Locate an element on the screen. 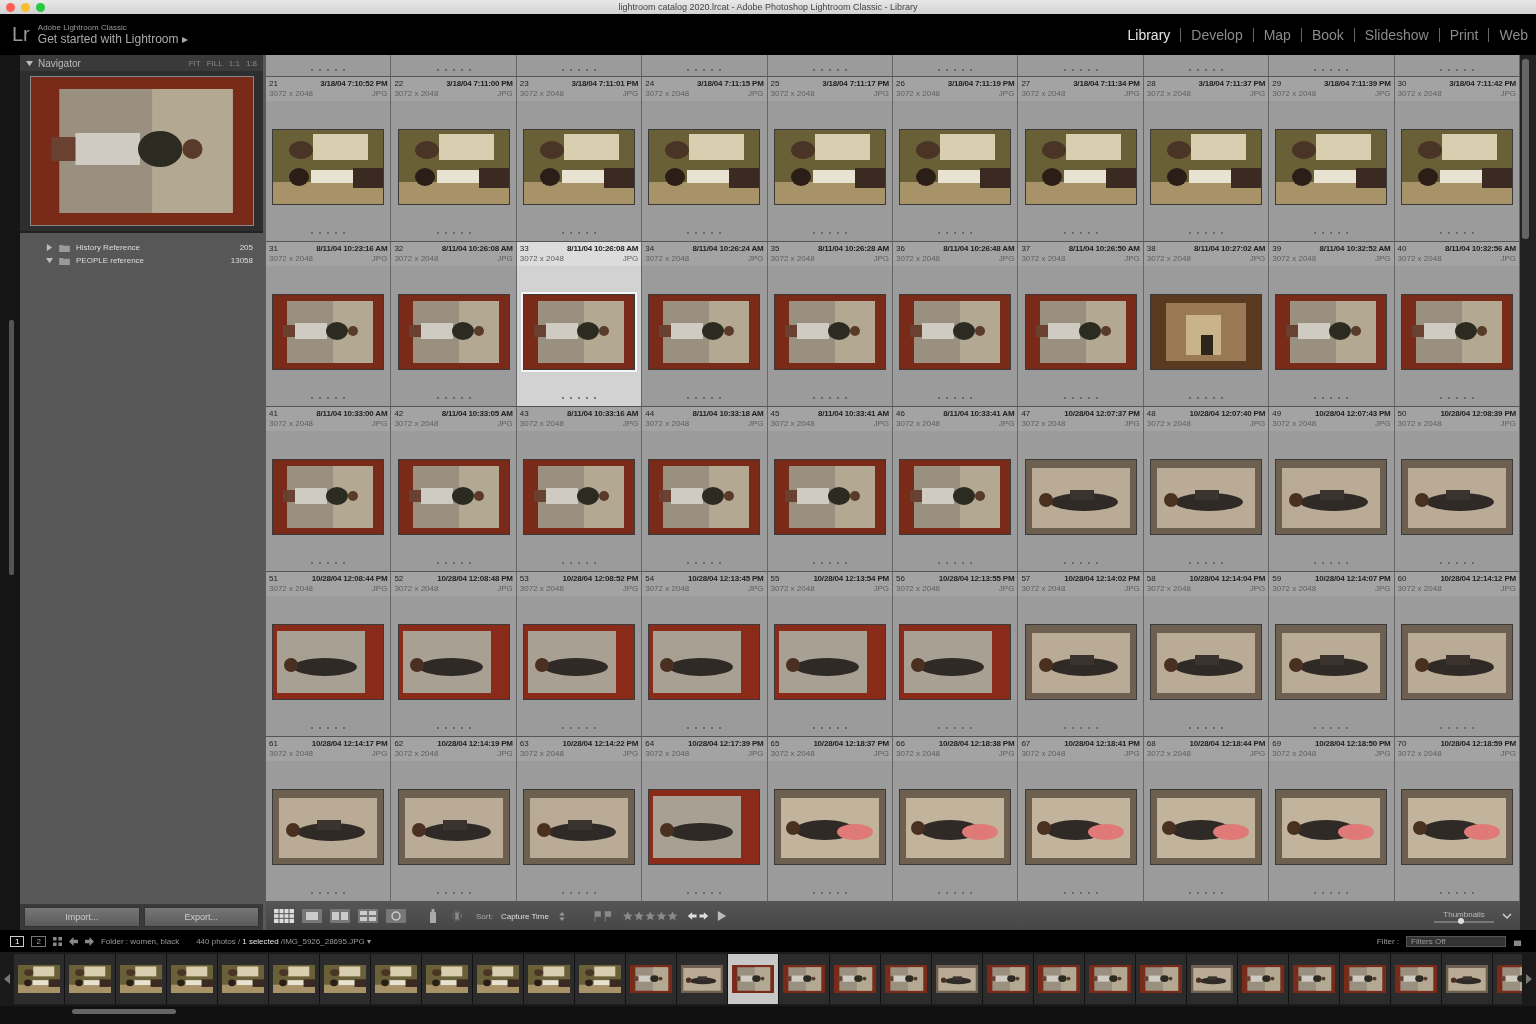 This screenshot has height=1024, width=1536. module-tab: Slideshow is located at coordinates (1396, 34).